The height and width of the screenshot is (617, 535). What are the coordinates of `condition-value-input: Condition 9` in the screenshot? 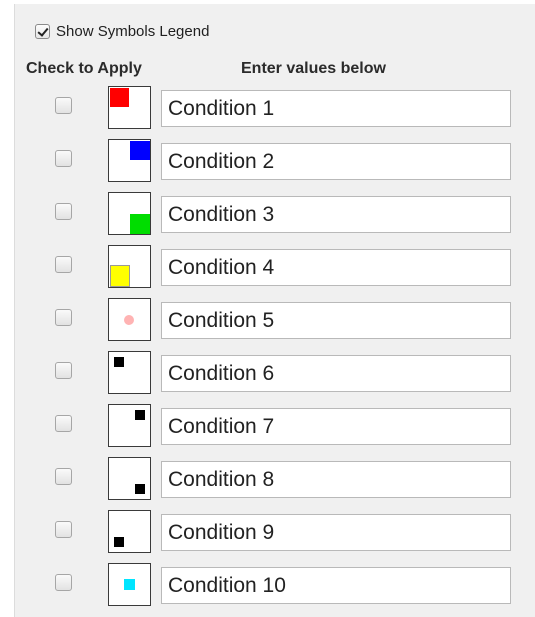 It's located at (336, 532).